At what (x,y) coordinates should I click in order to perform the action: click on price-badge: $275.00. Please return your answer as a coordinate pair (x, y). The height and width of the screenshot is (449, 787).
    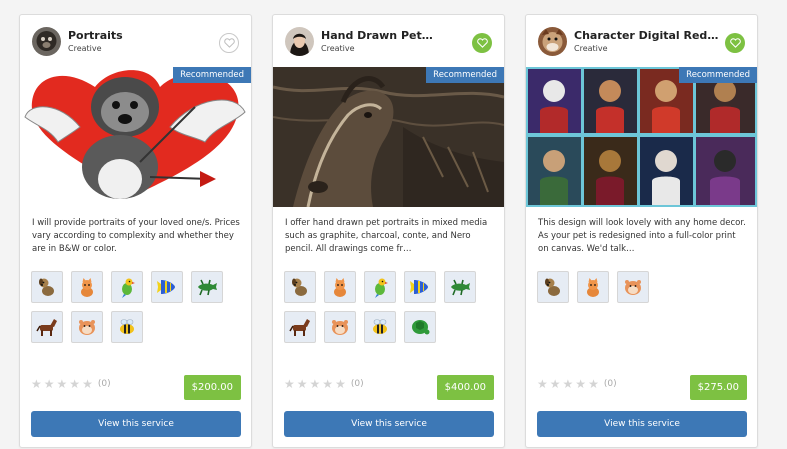
    Looking at the image, I should click on (718, 387).